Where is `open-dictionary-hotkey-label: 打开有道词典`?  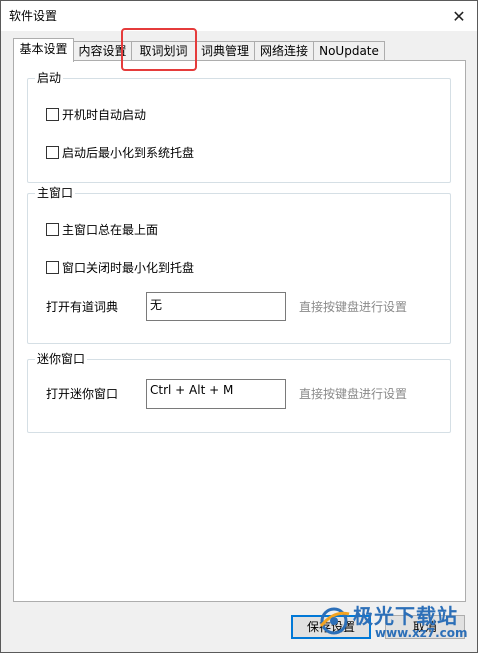 open-dictionary-hotkey-label: 打开有道词典 is located at coordinates (82, 307).